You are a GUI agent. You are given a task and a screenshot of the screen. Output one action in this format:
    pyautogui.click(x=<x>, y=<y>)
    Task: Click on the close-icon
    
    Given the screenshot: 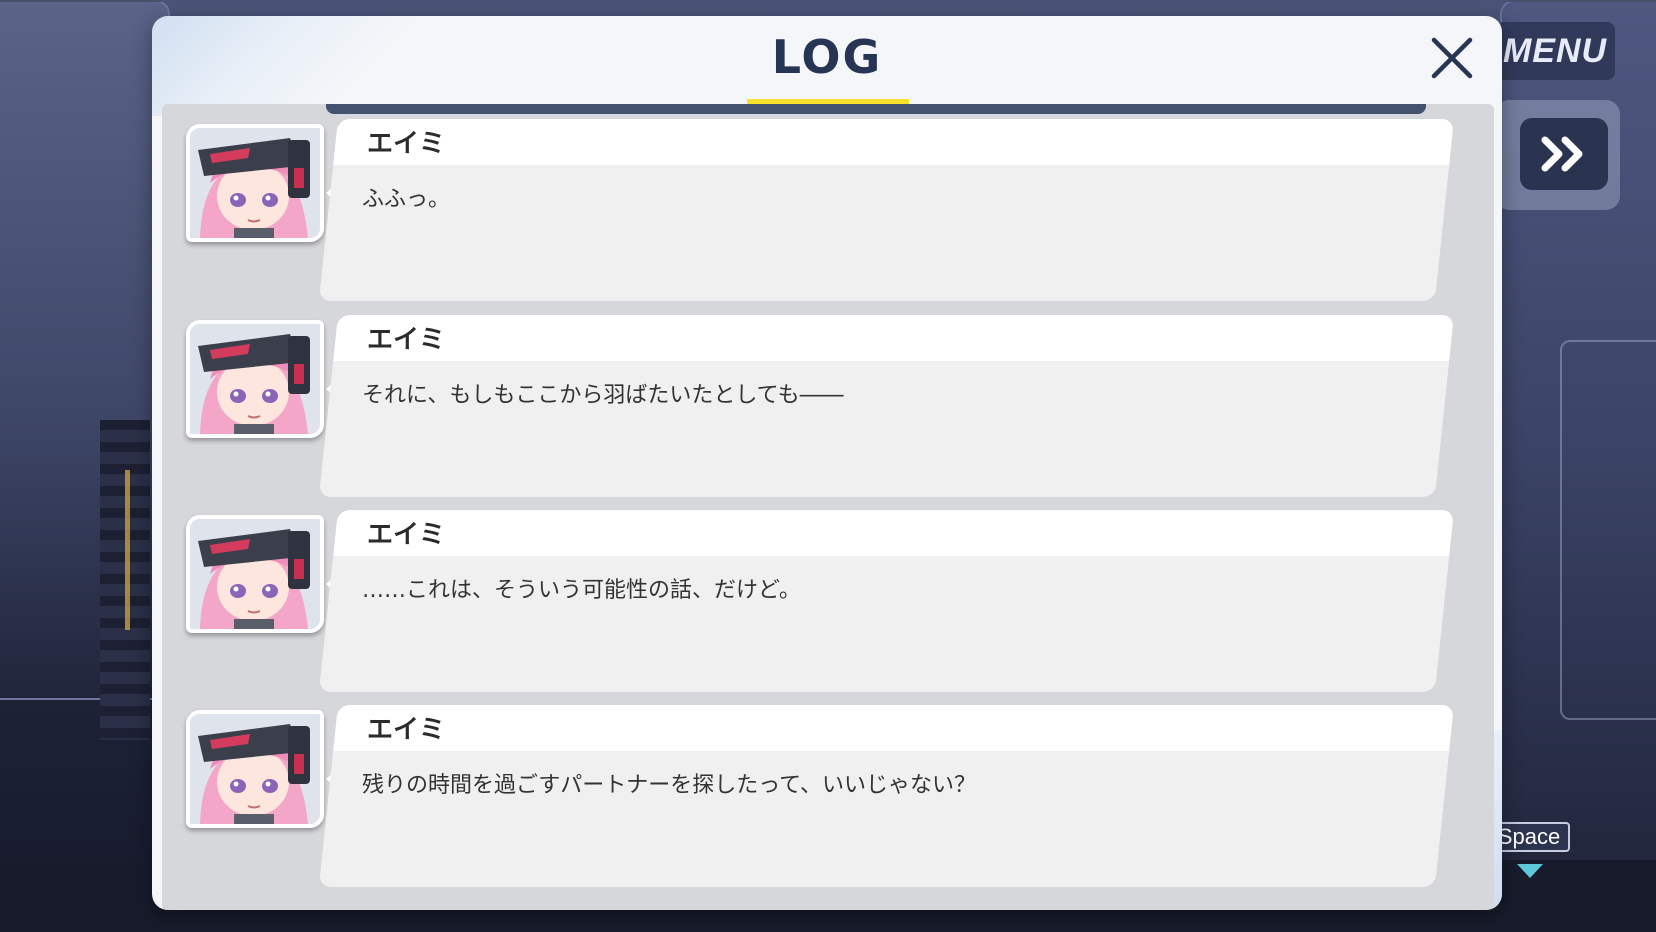 What is the action you would take?
    pyautogui.click(x=1452, y=58)
    